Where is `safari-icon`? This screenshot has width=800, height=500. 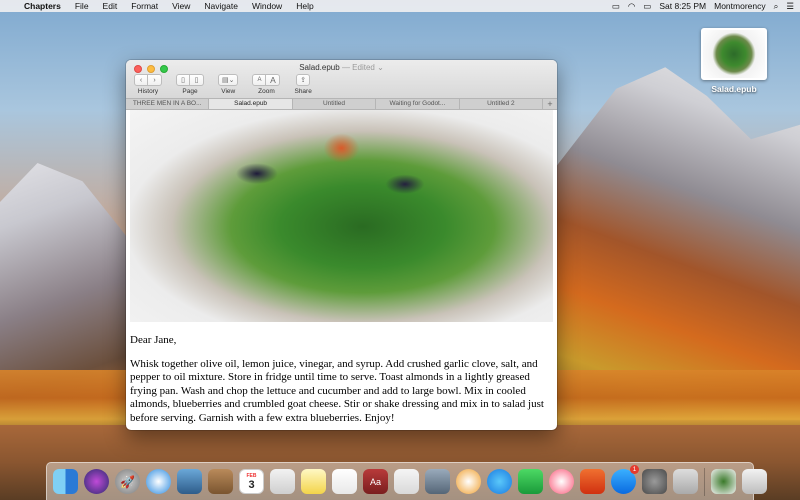
safari-icon is located at coordinates (158, 481).